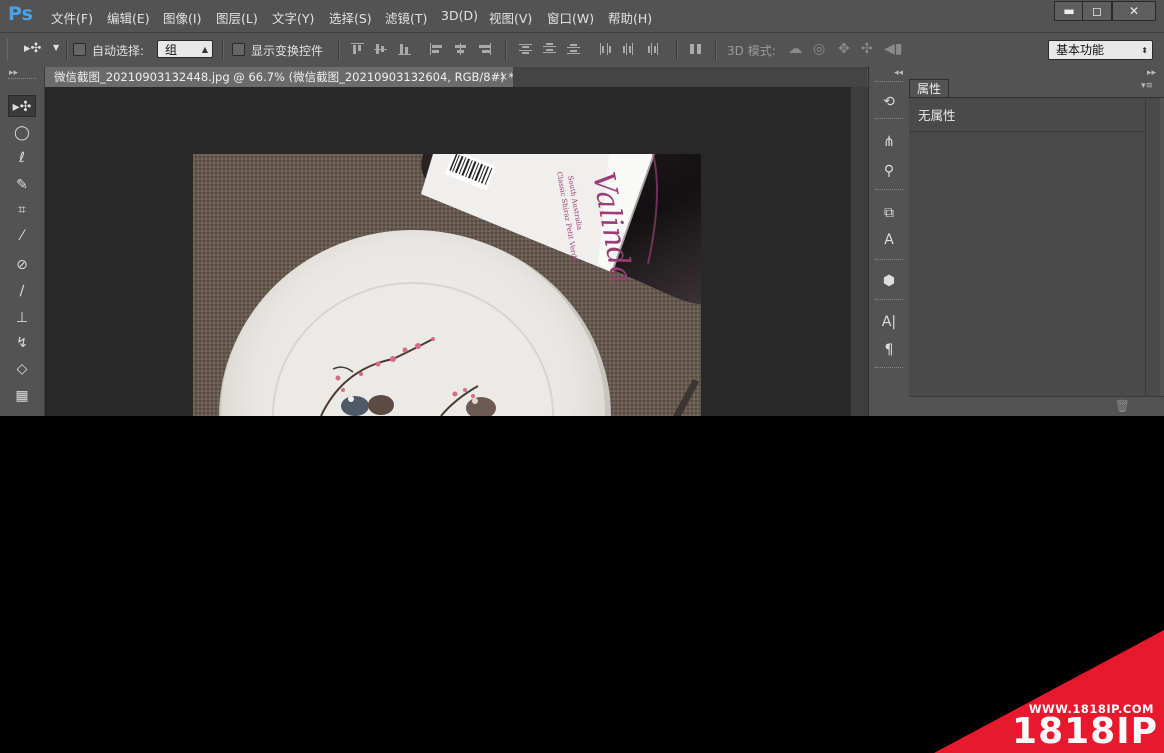  What do you see at coordinates (72, 17) in the screenshot?
I see `menu-file: 文件(F)` at bounding box center [72, 17].